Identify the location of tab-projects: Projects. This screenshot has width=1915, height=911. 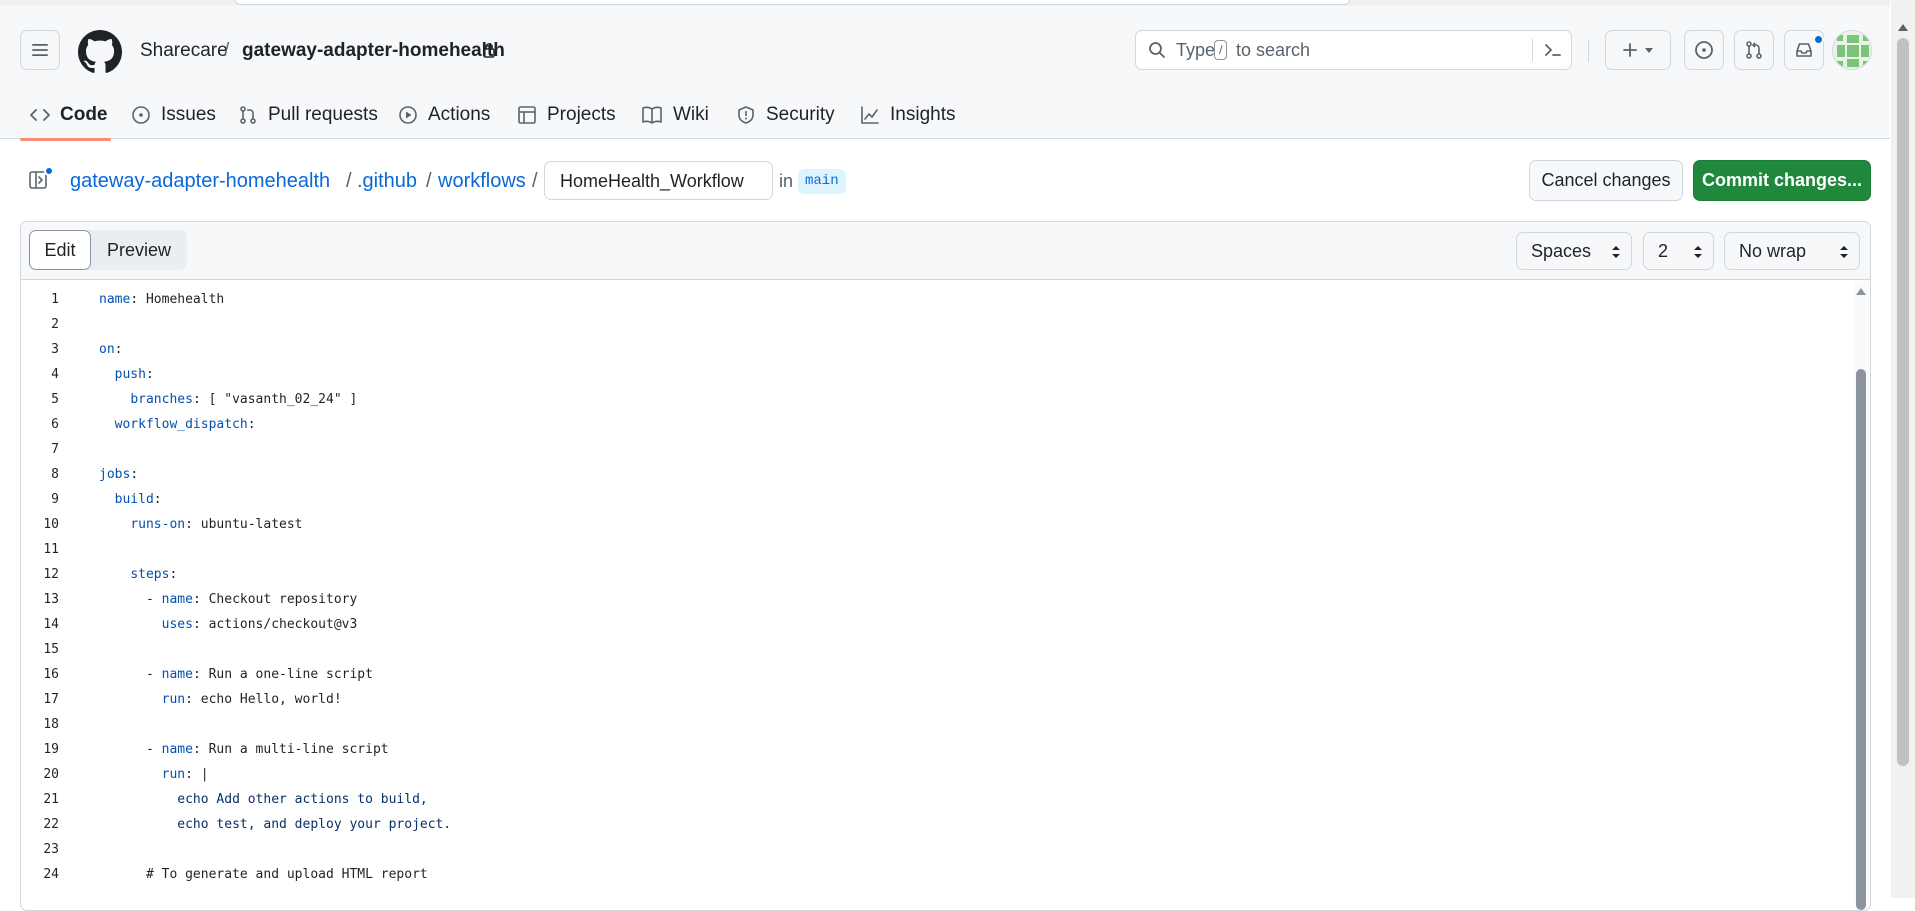
(566, 115).